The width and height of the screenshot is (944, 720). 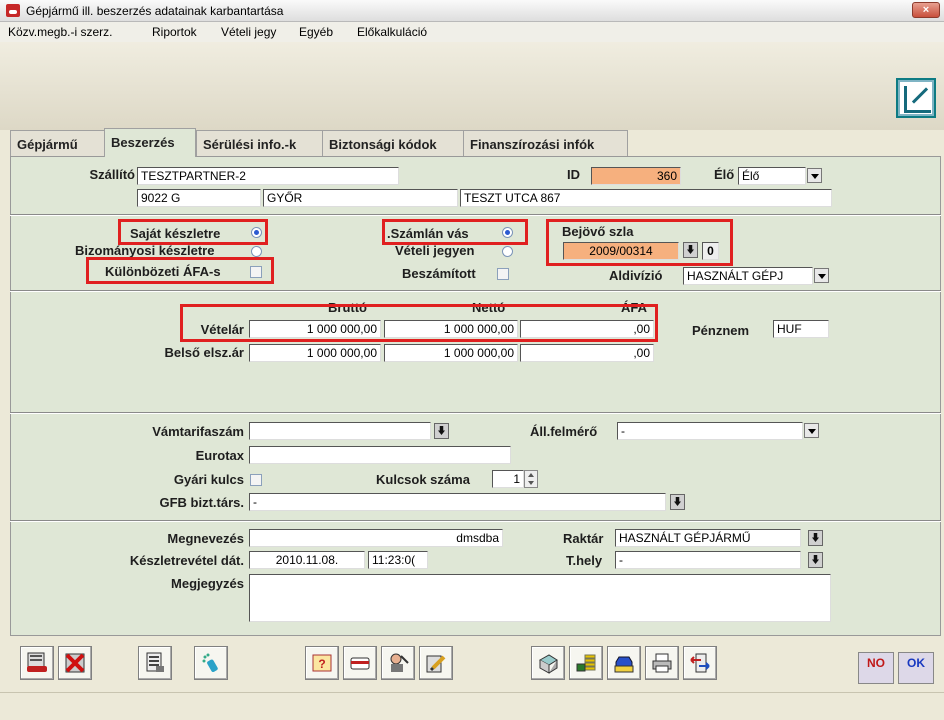 I want to click on subdivision-label: Aldivízió, so click(x=636, y=275).